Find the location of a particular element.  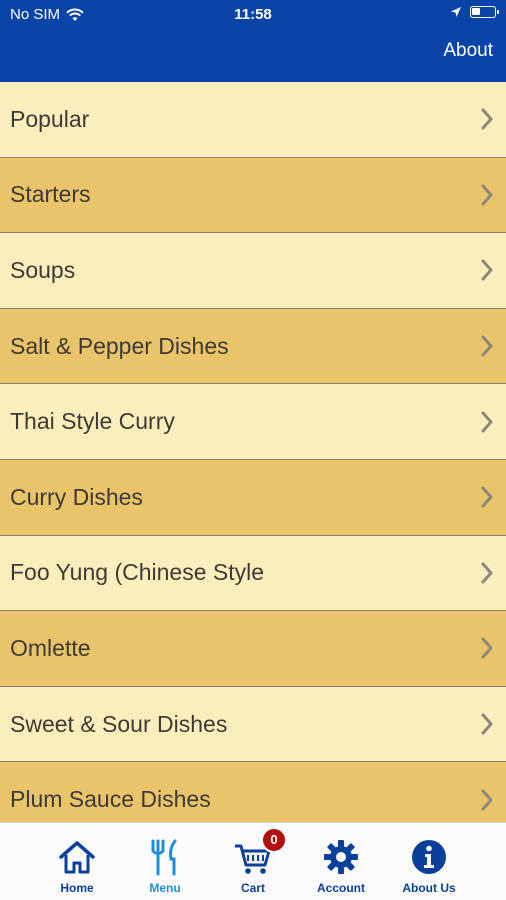

home-icon is located at coordinates (77, 857).